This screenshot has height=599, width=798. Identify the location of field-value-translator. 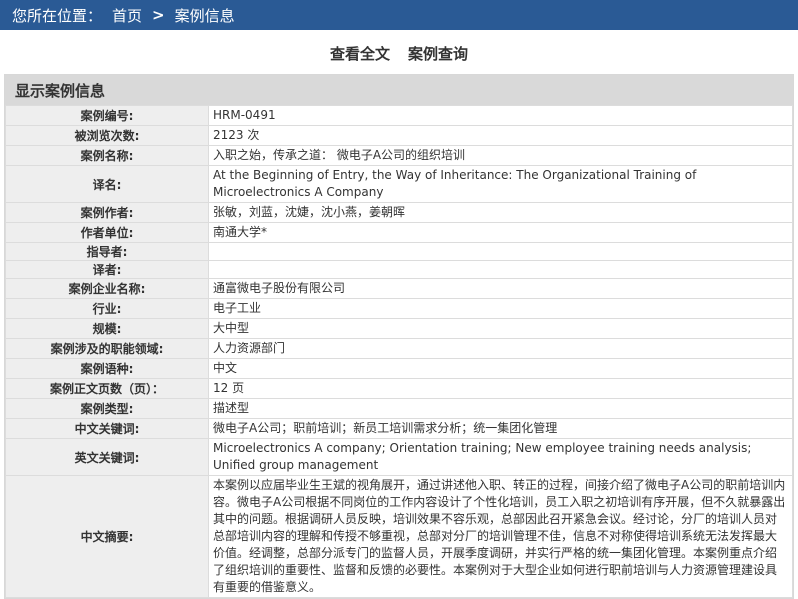
(500, 269).